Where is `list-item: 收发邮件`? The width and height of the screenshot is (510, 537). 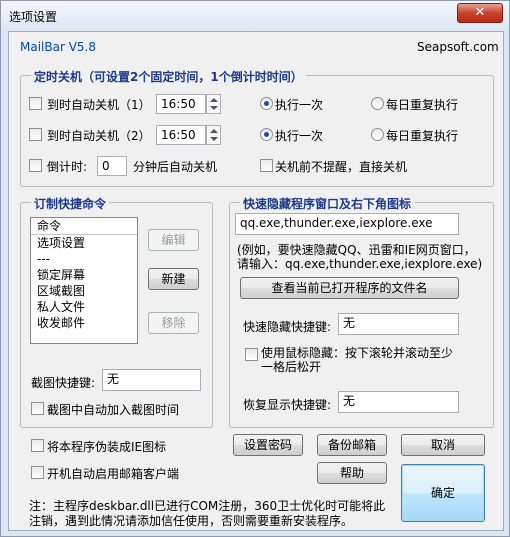 list-item: 收发邮件 is located at coordinates (84, 323).